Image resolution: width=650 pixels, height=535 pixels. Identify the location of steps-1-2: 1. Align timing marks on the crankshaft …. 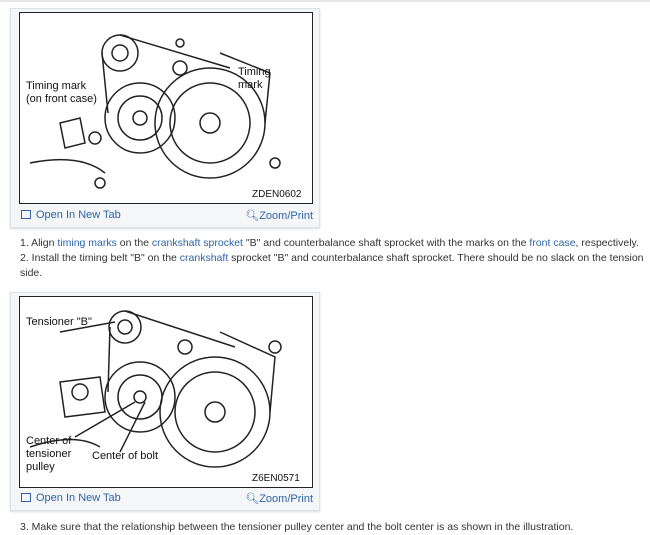
(335, 258).